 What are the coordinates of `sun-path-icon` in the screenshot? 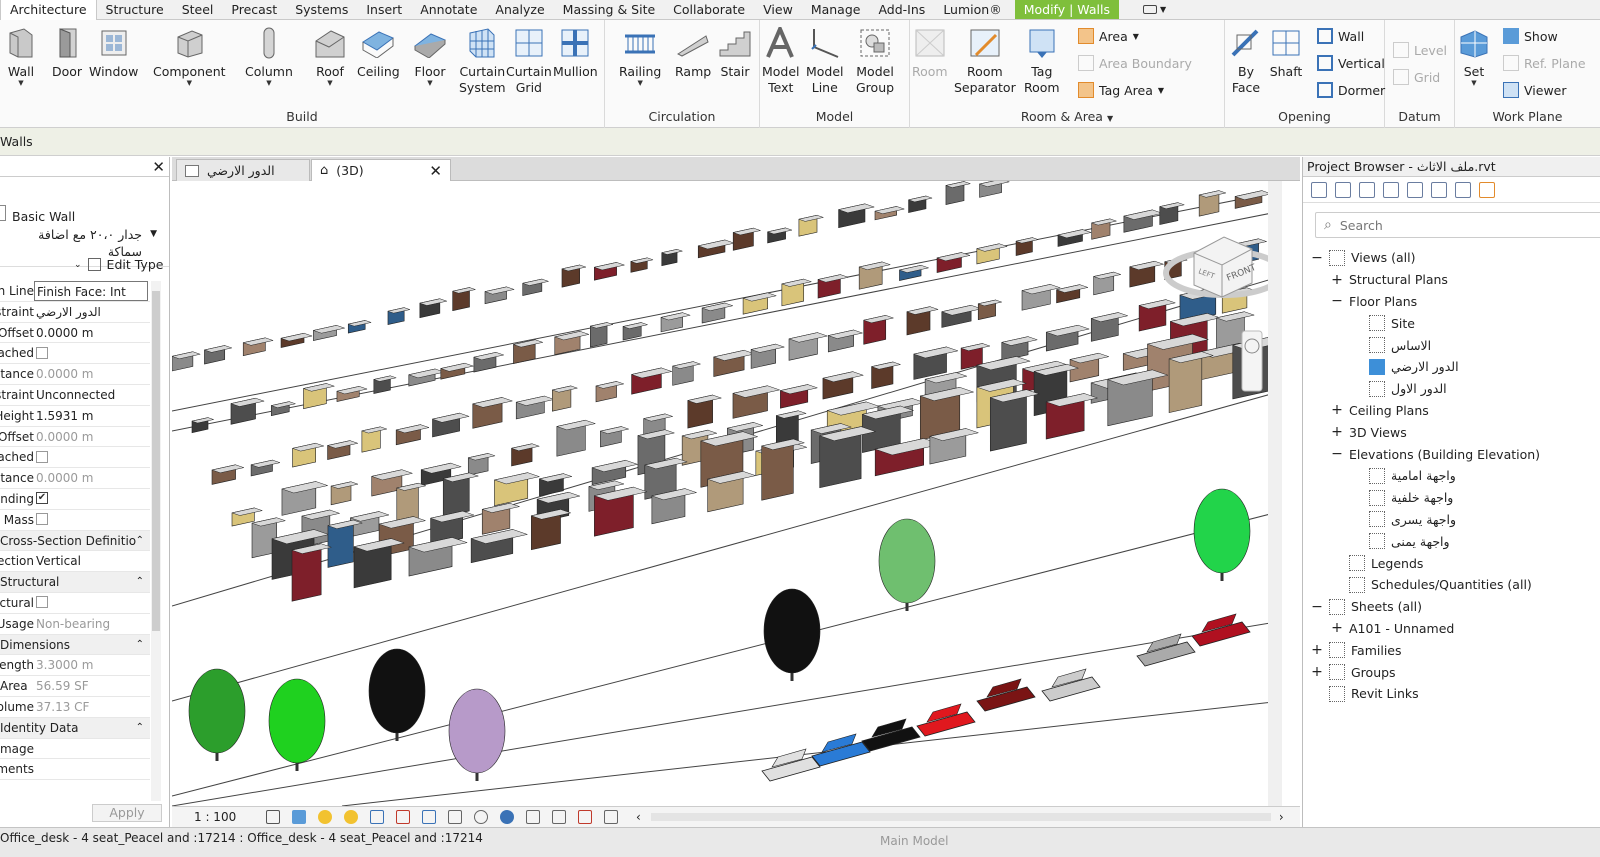 It's located at (325, 817).